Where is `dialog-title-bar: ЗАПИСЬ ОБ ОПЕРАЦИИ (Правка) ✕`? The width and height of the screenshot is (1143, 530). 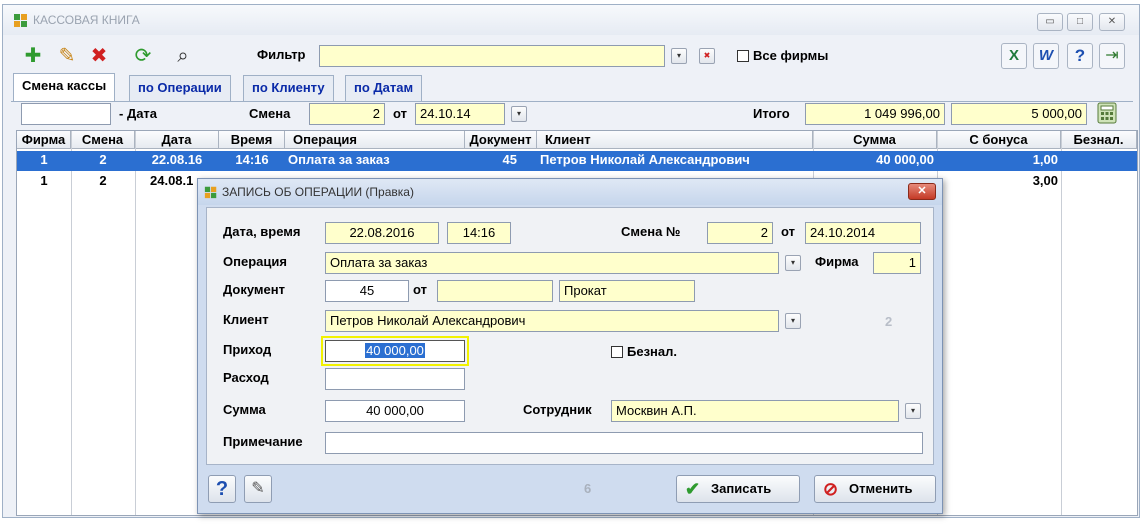
dialog-title-bar: ЗАПИСЬ ОБ ОПЕРАЦИИ (Правка) ✕ is located at coordinates (570, 192).